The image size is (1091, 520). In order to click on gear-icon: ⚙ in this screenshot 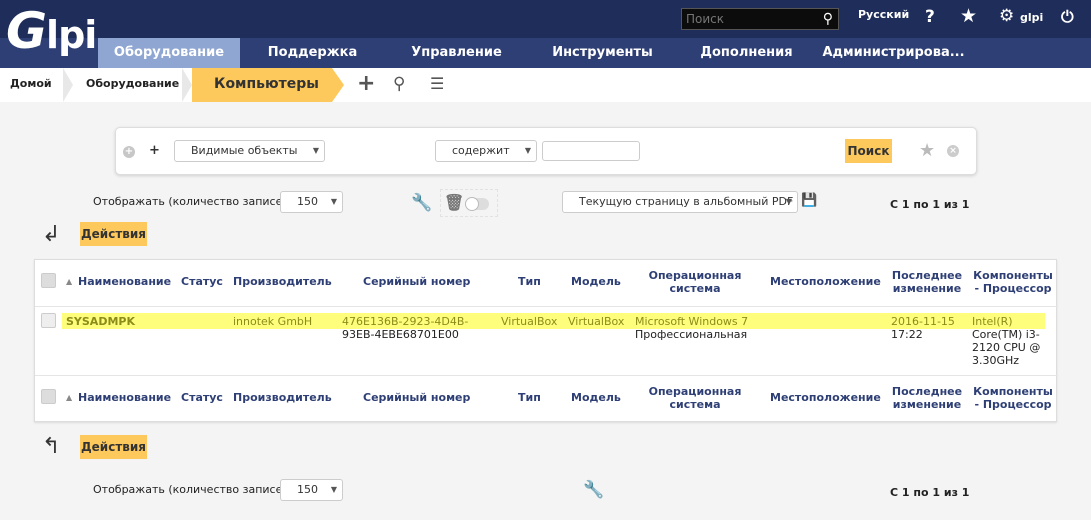, I will do `click(1006, 16)`.